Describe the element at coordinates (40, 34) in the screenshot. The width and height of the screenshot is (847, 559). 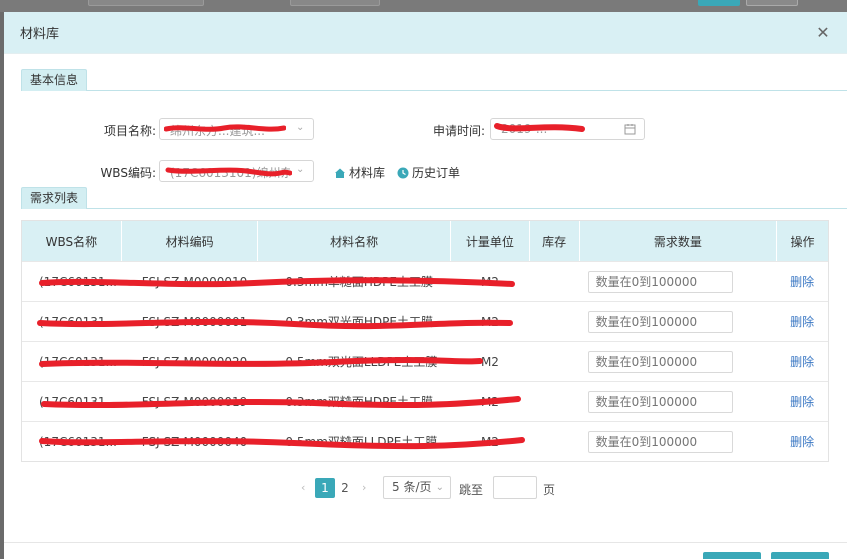
I see `dialog-title: 材料库` at that location.